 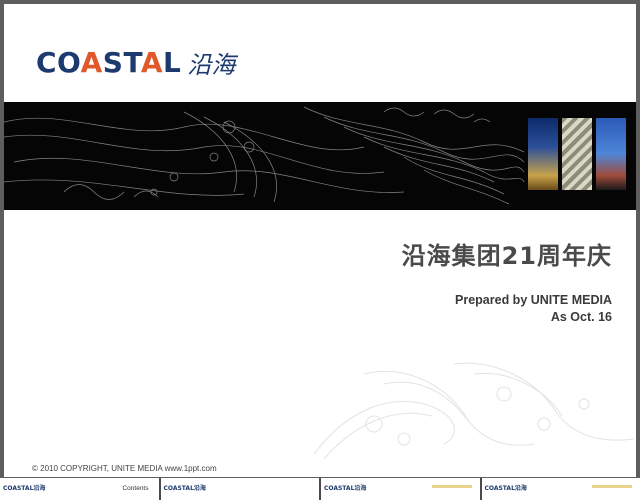 I want to click on thumbnail-label: Contents, so click(x=135, y=488).